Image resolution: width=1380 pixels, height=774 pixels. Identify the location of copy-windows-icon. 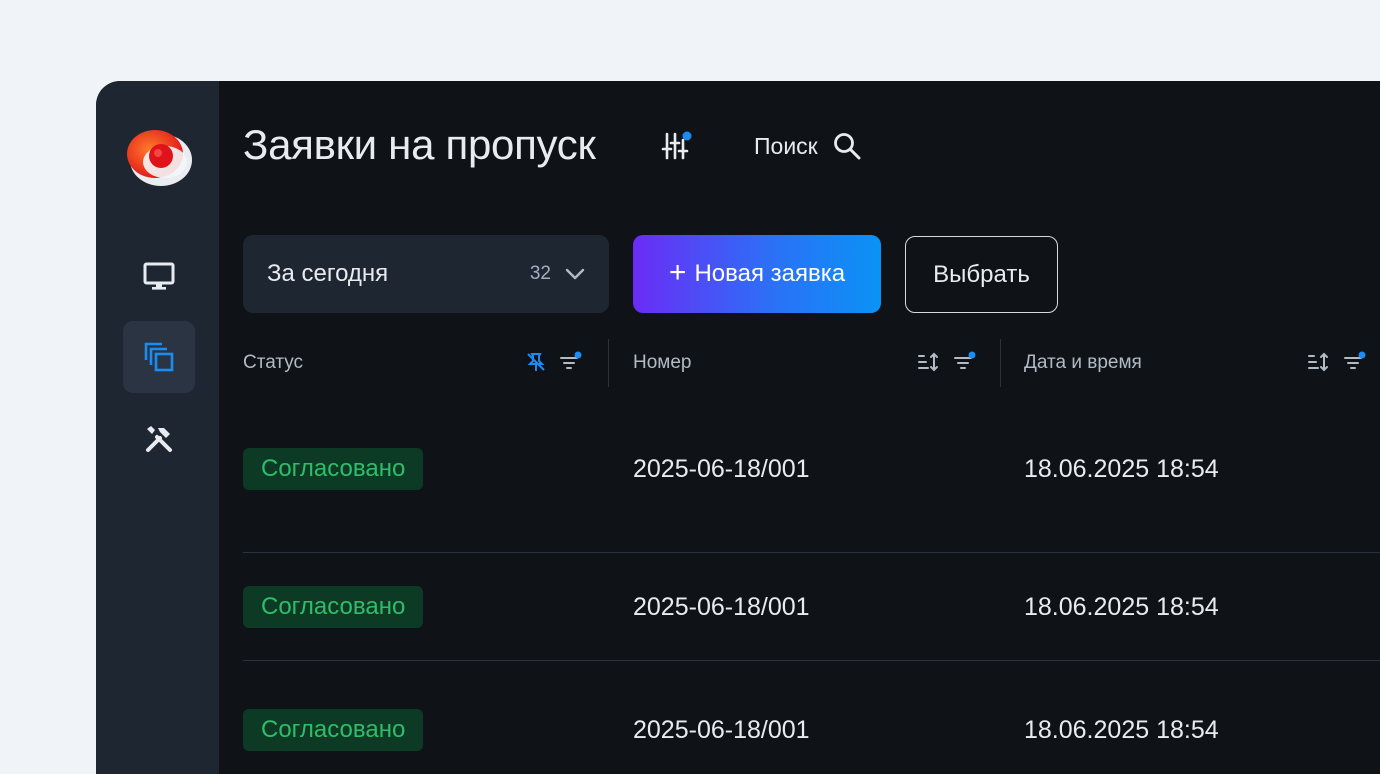
(159, 357).